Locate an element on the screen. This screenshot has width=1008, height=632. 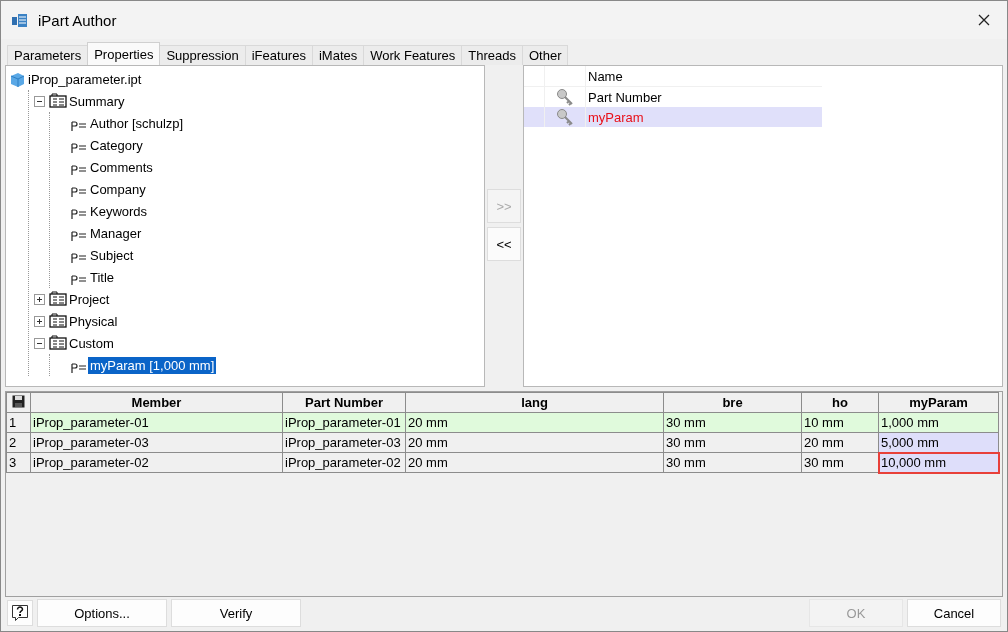
column-header: Name is located at coordinates (605, 76).